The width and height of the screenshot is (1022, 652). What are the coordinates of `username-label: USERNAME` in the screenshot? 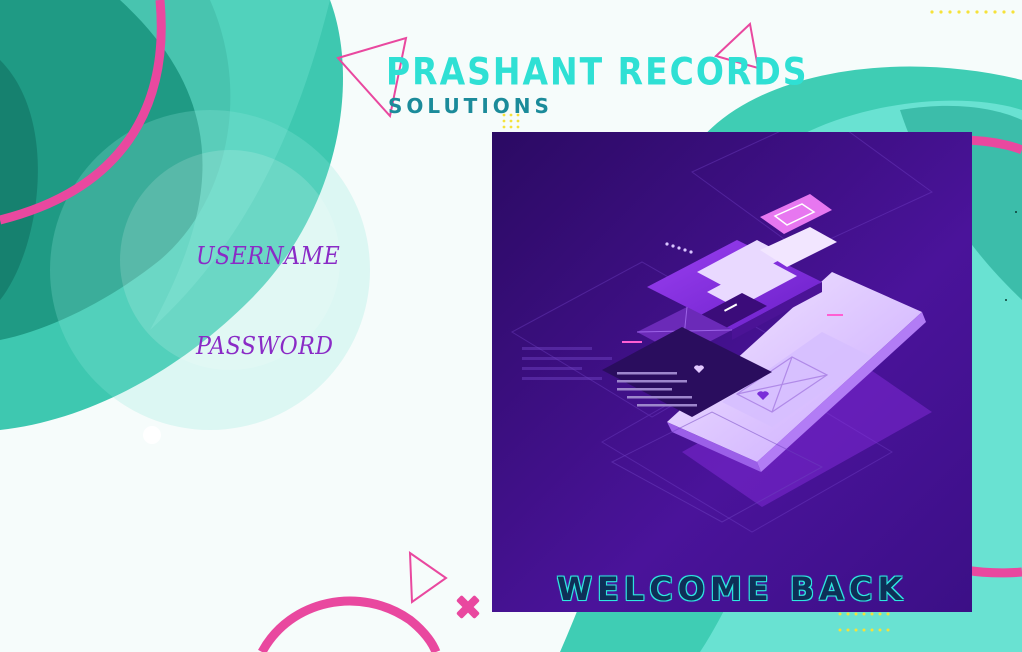 It's located at (268, 256).